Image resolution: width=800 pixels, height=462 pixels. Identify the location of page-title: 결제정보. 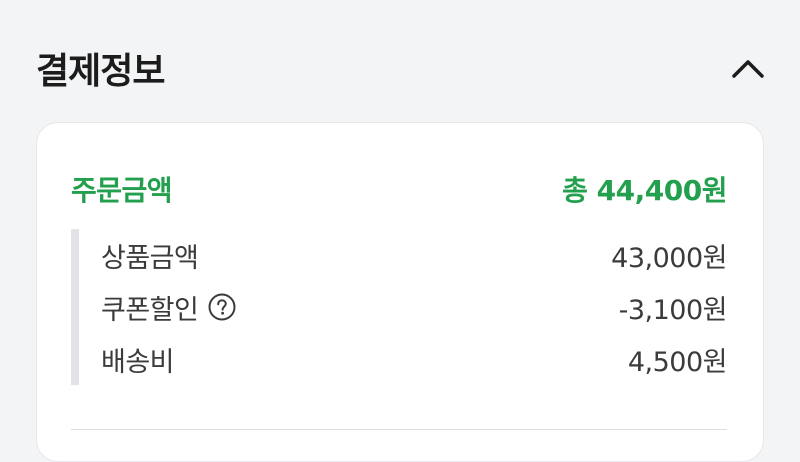
(100, 71).